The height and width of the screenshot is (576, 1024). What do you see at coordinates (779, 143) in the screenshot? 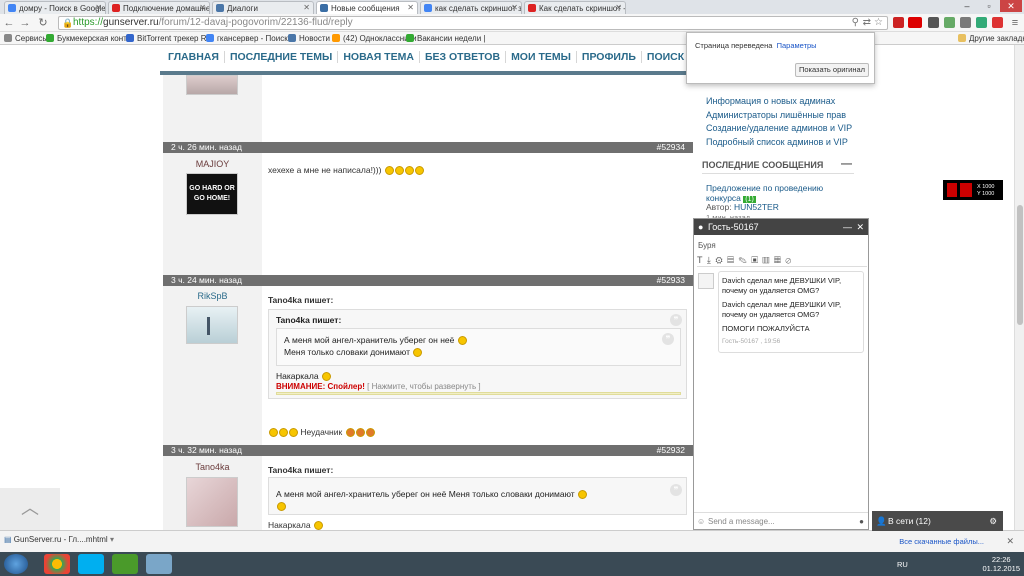
I see `sidebar-link: Подробный список админов и VIP` at bounding box center [779, 143].